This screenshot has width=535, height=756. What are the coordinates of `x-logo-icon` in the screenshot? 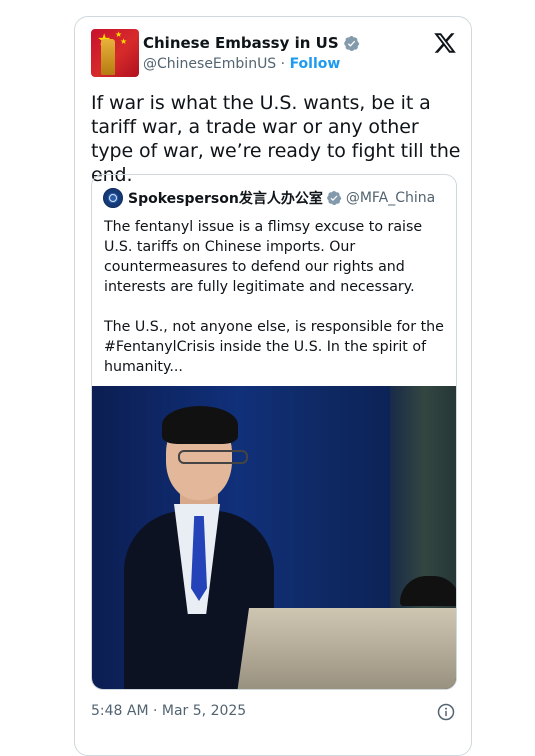 It's located at (445, 43).